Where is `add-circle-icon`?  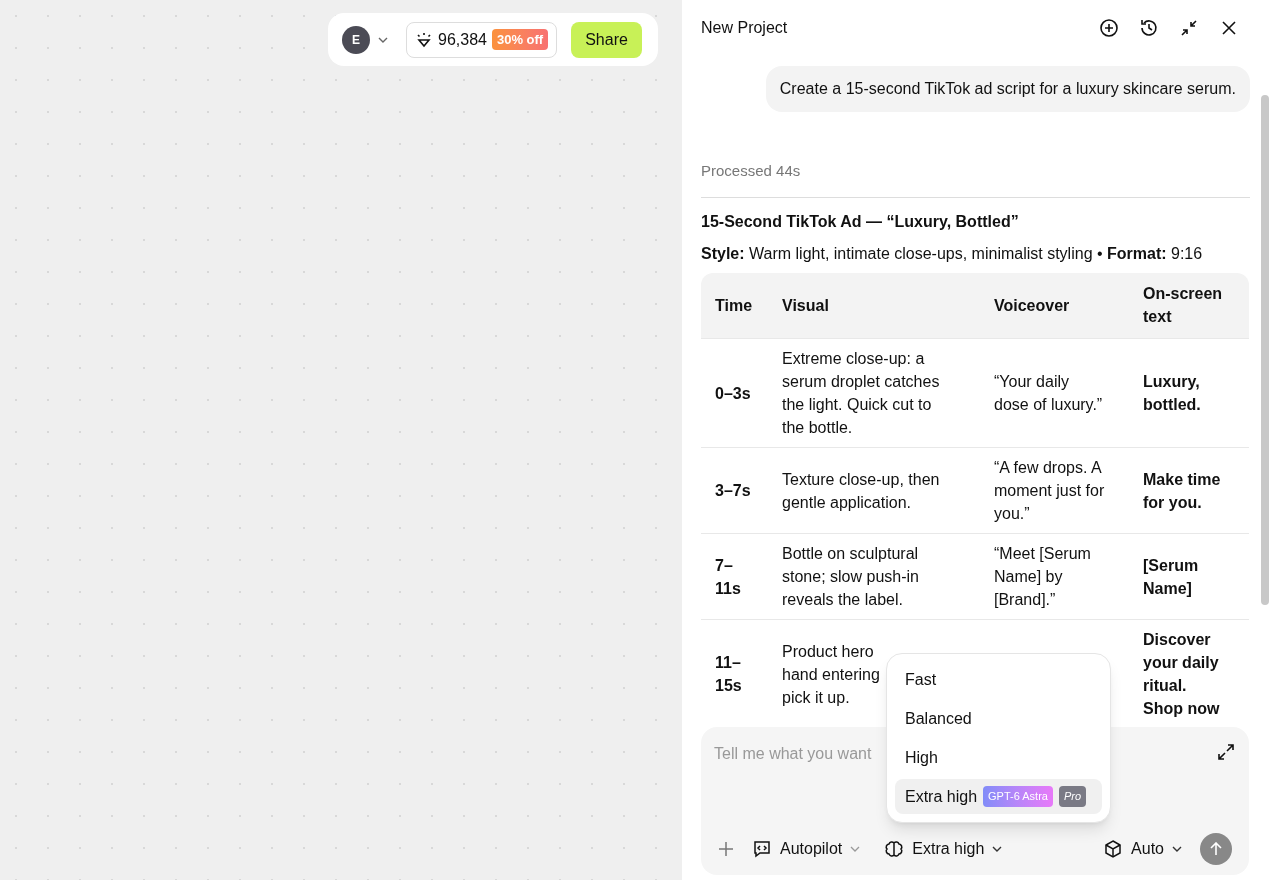 add-circle-icon is located at coordinates (1109, 27).